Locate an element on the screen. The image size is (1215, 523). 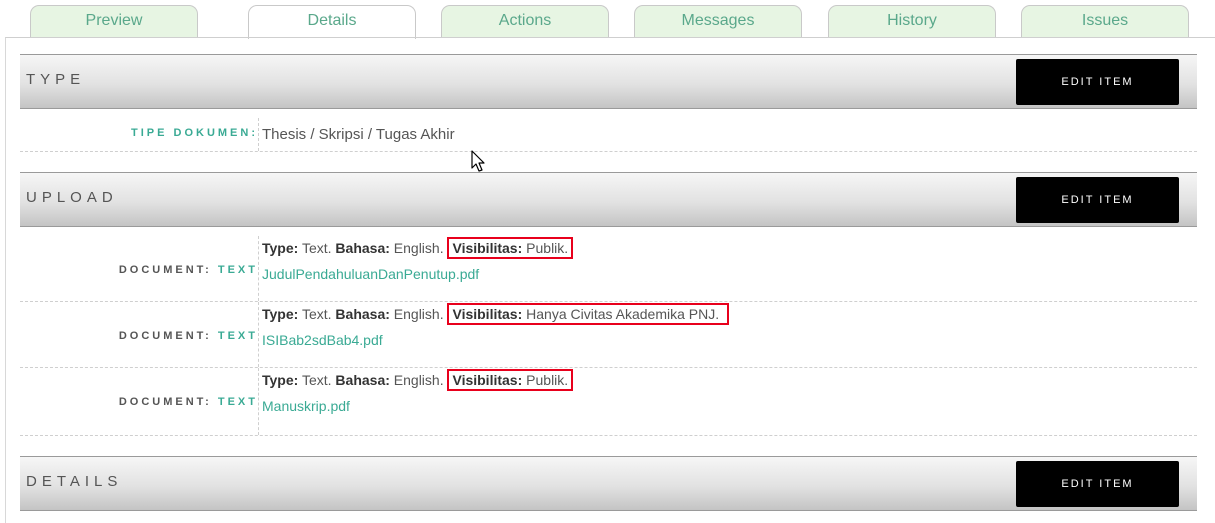
section-title-upload: UPLOAD is located at coordinates (72, 197).